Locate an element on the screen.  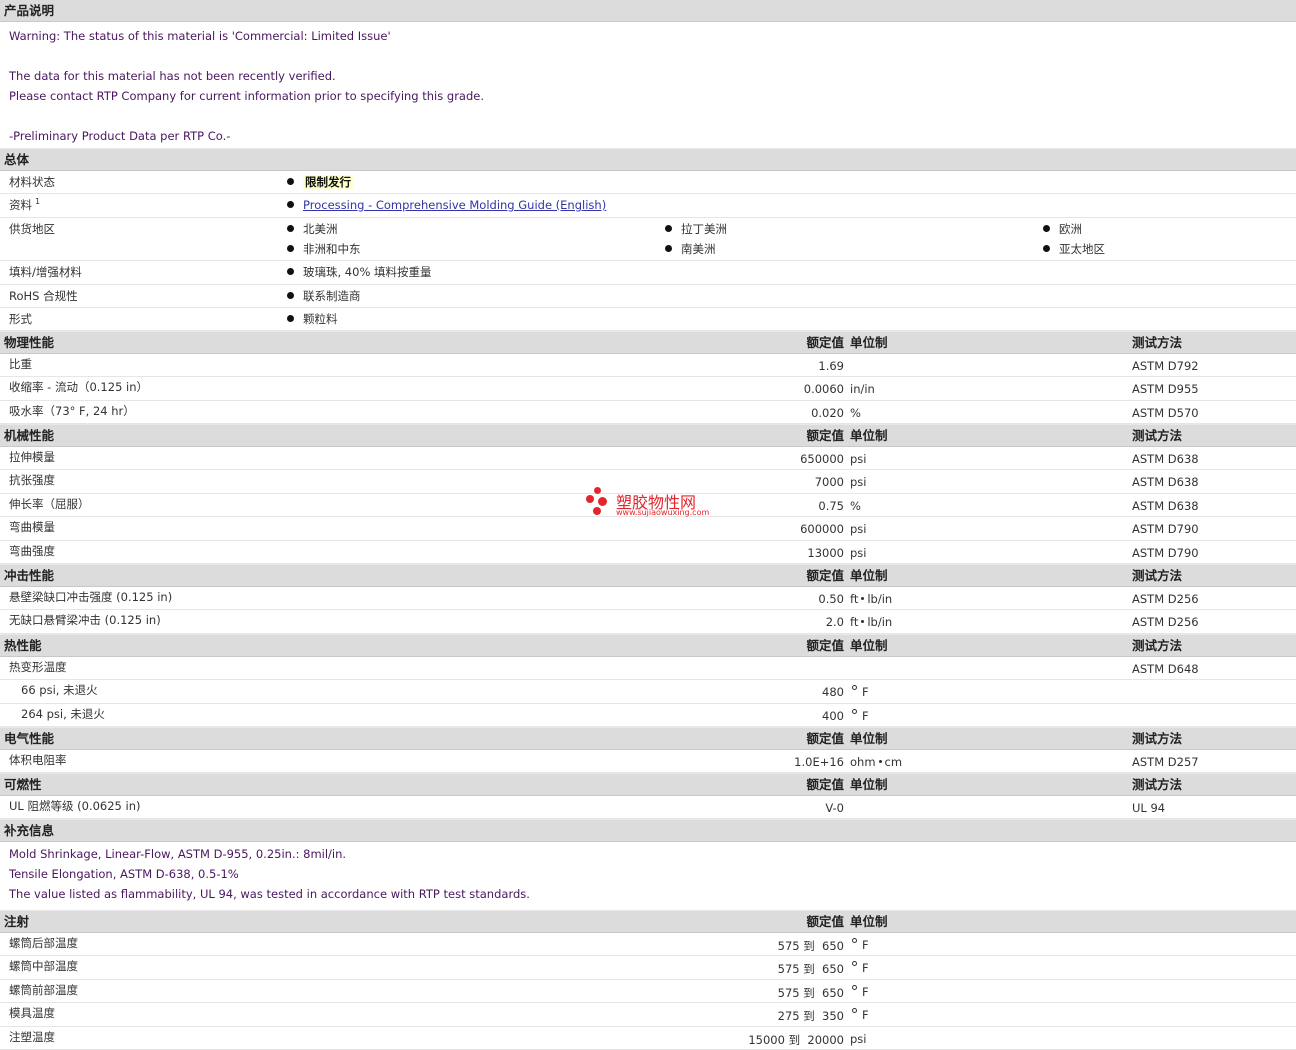
property-value: 0.75 is located at coordinates (831, 506).